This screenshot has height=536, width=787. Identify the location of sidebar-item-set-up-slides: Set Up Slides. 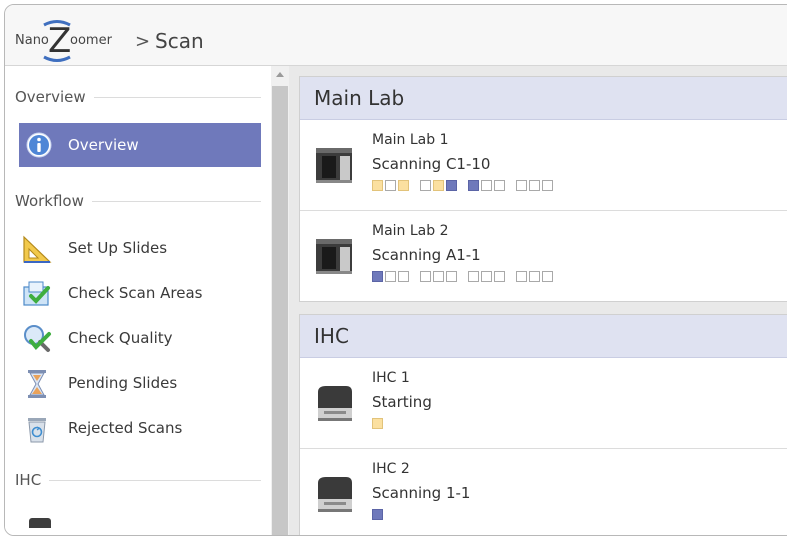
(140, 249).